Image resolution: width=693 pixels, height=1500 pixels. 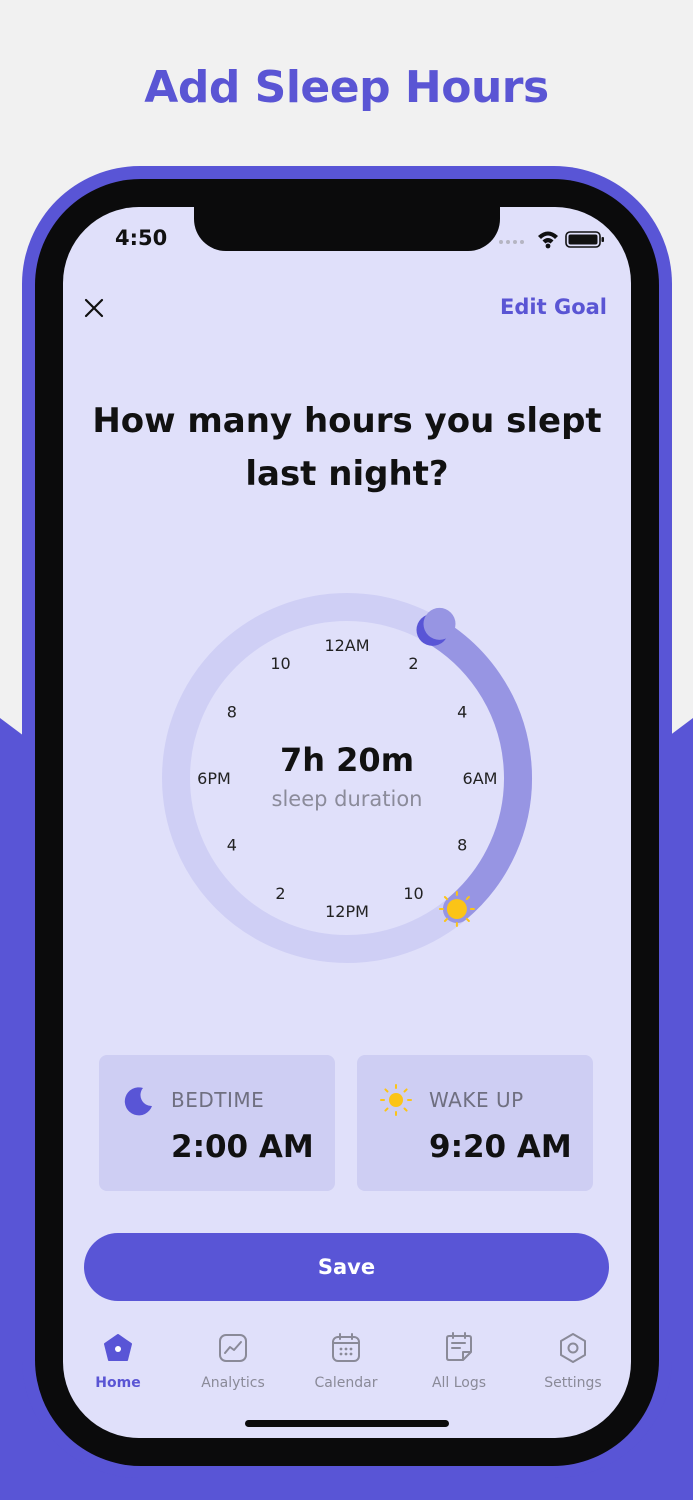 I want to click on tab-home-label: Home, so click(x=118, y=1383).